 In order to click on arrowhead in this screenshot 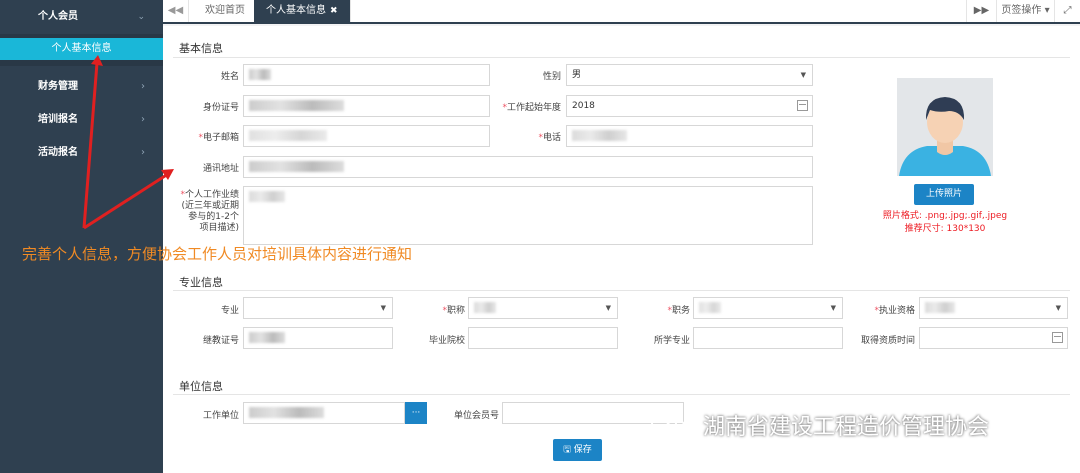, I will do `click(97, 60)`.